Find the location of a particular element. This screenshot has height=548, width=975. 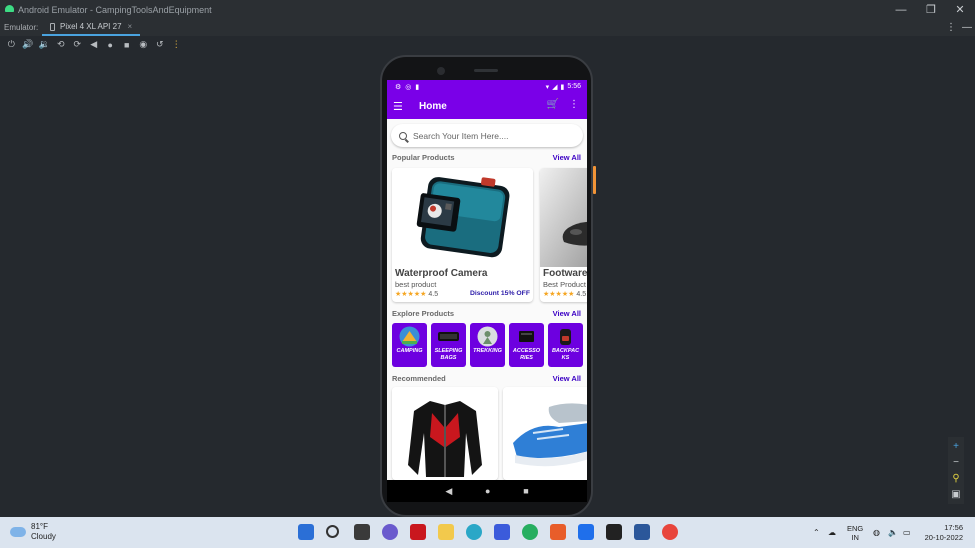

trekking-icon is located at coordinates (487, 336).